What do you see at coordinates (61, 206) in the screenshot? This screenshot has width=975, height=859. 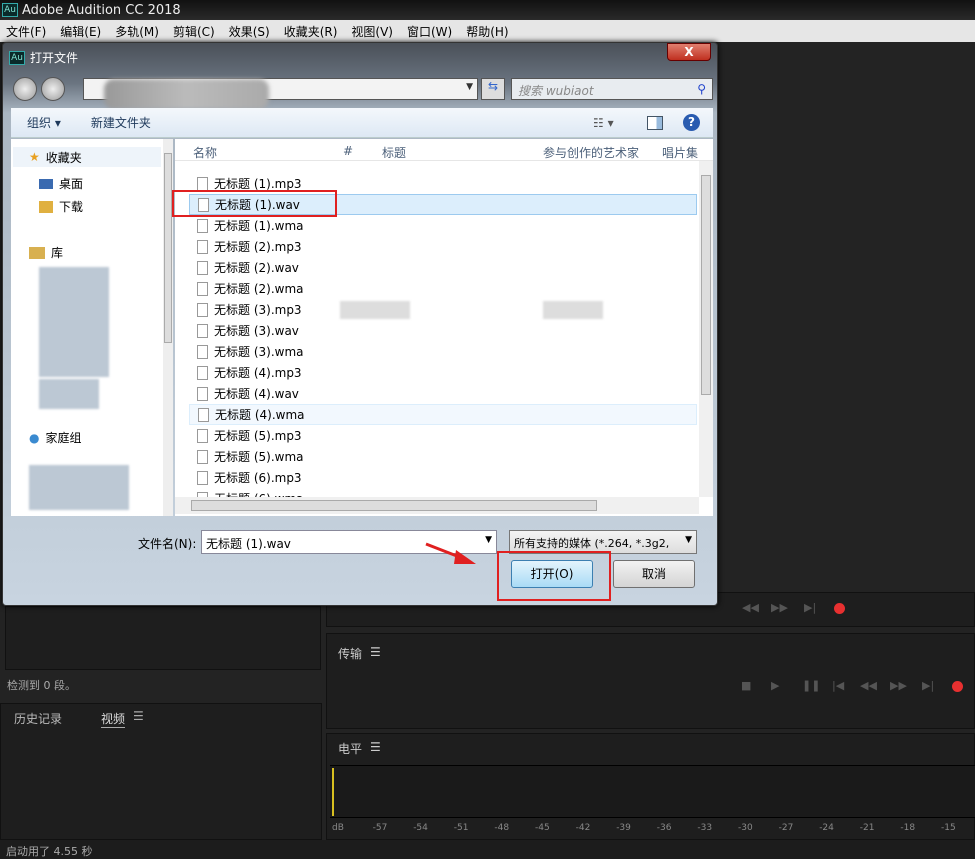 I see `nav-downloads: 下载` at bounding box center [61, 206].